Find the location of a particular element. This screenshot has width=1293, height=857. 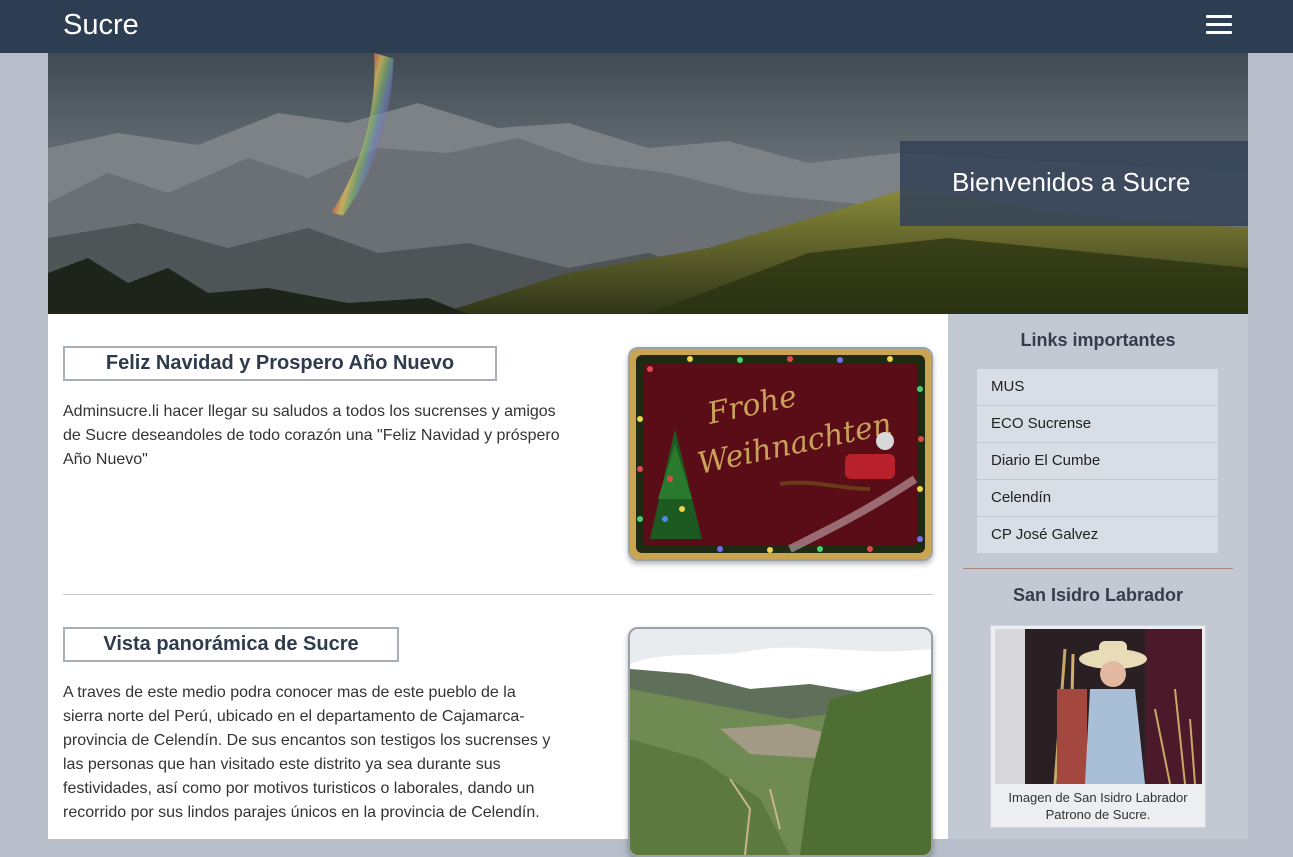

welcome-banner: Bienvenidos a Sucre is located at coordinates (1074, 183).